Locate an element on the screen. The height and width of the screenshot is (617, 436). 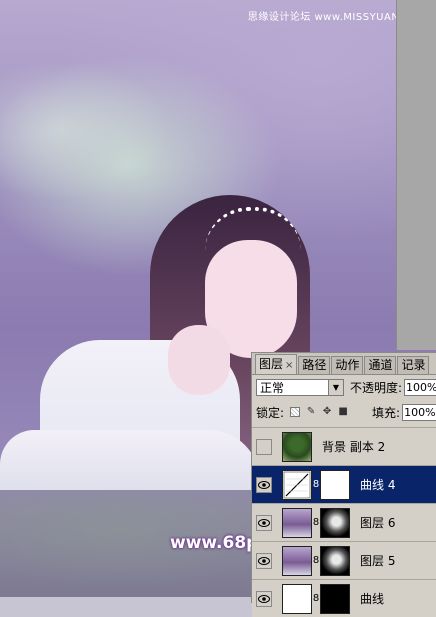
layer-name: 图层 5 is located at coordinates (378, 561).